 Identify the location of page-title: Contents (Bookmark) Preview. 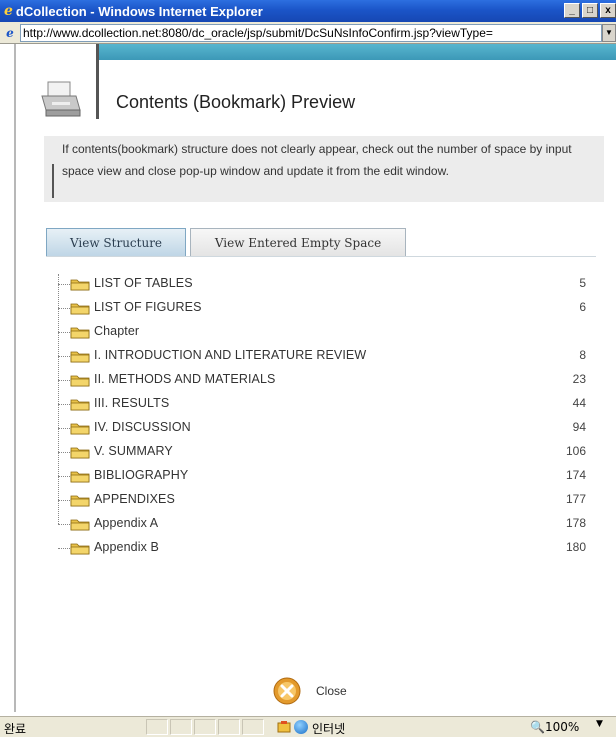
(236, 102).